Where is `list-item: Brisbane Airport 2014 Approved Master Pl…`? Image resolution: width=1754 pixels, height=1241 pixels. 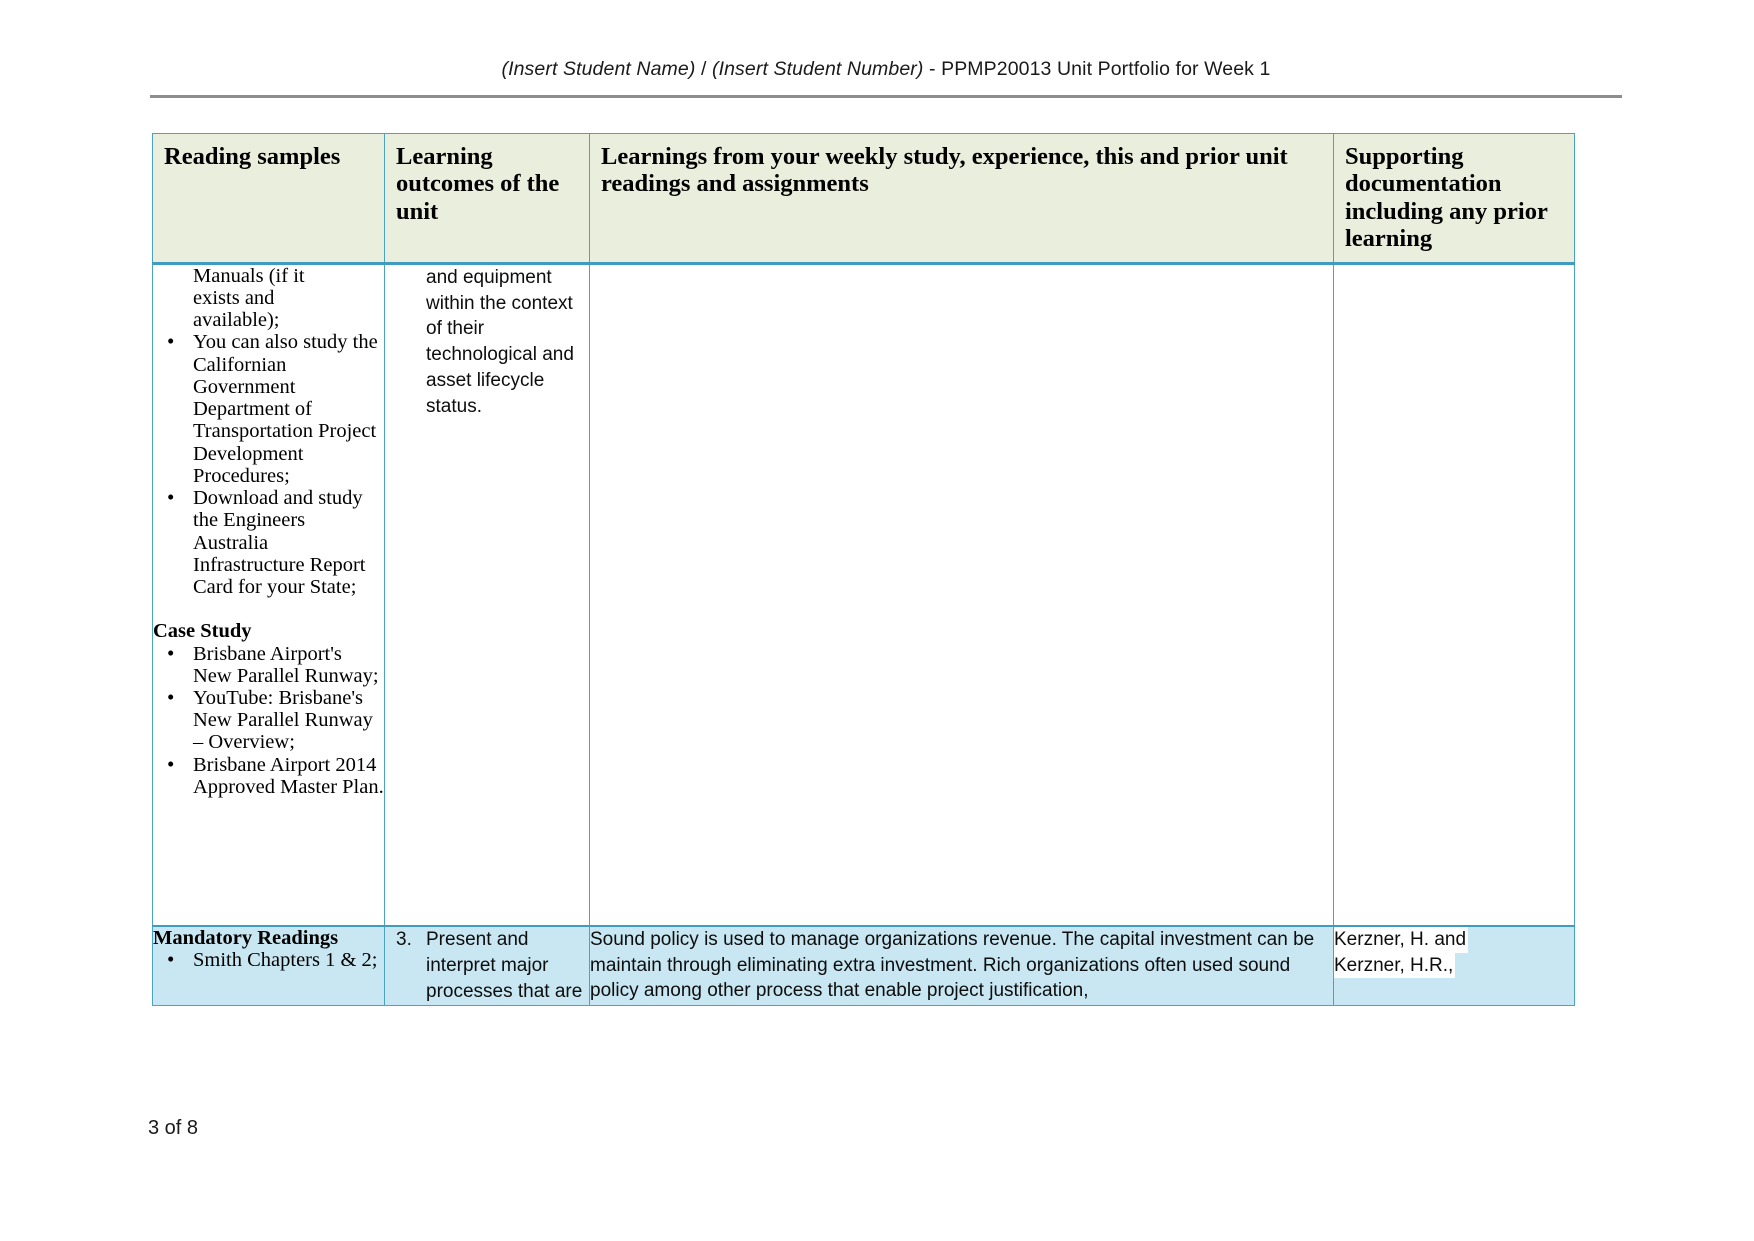
list-item: Brisbane Airport 2014 Approved Master Pl… is located at coordinates (275, 775).